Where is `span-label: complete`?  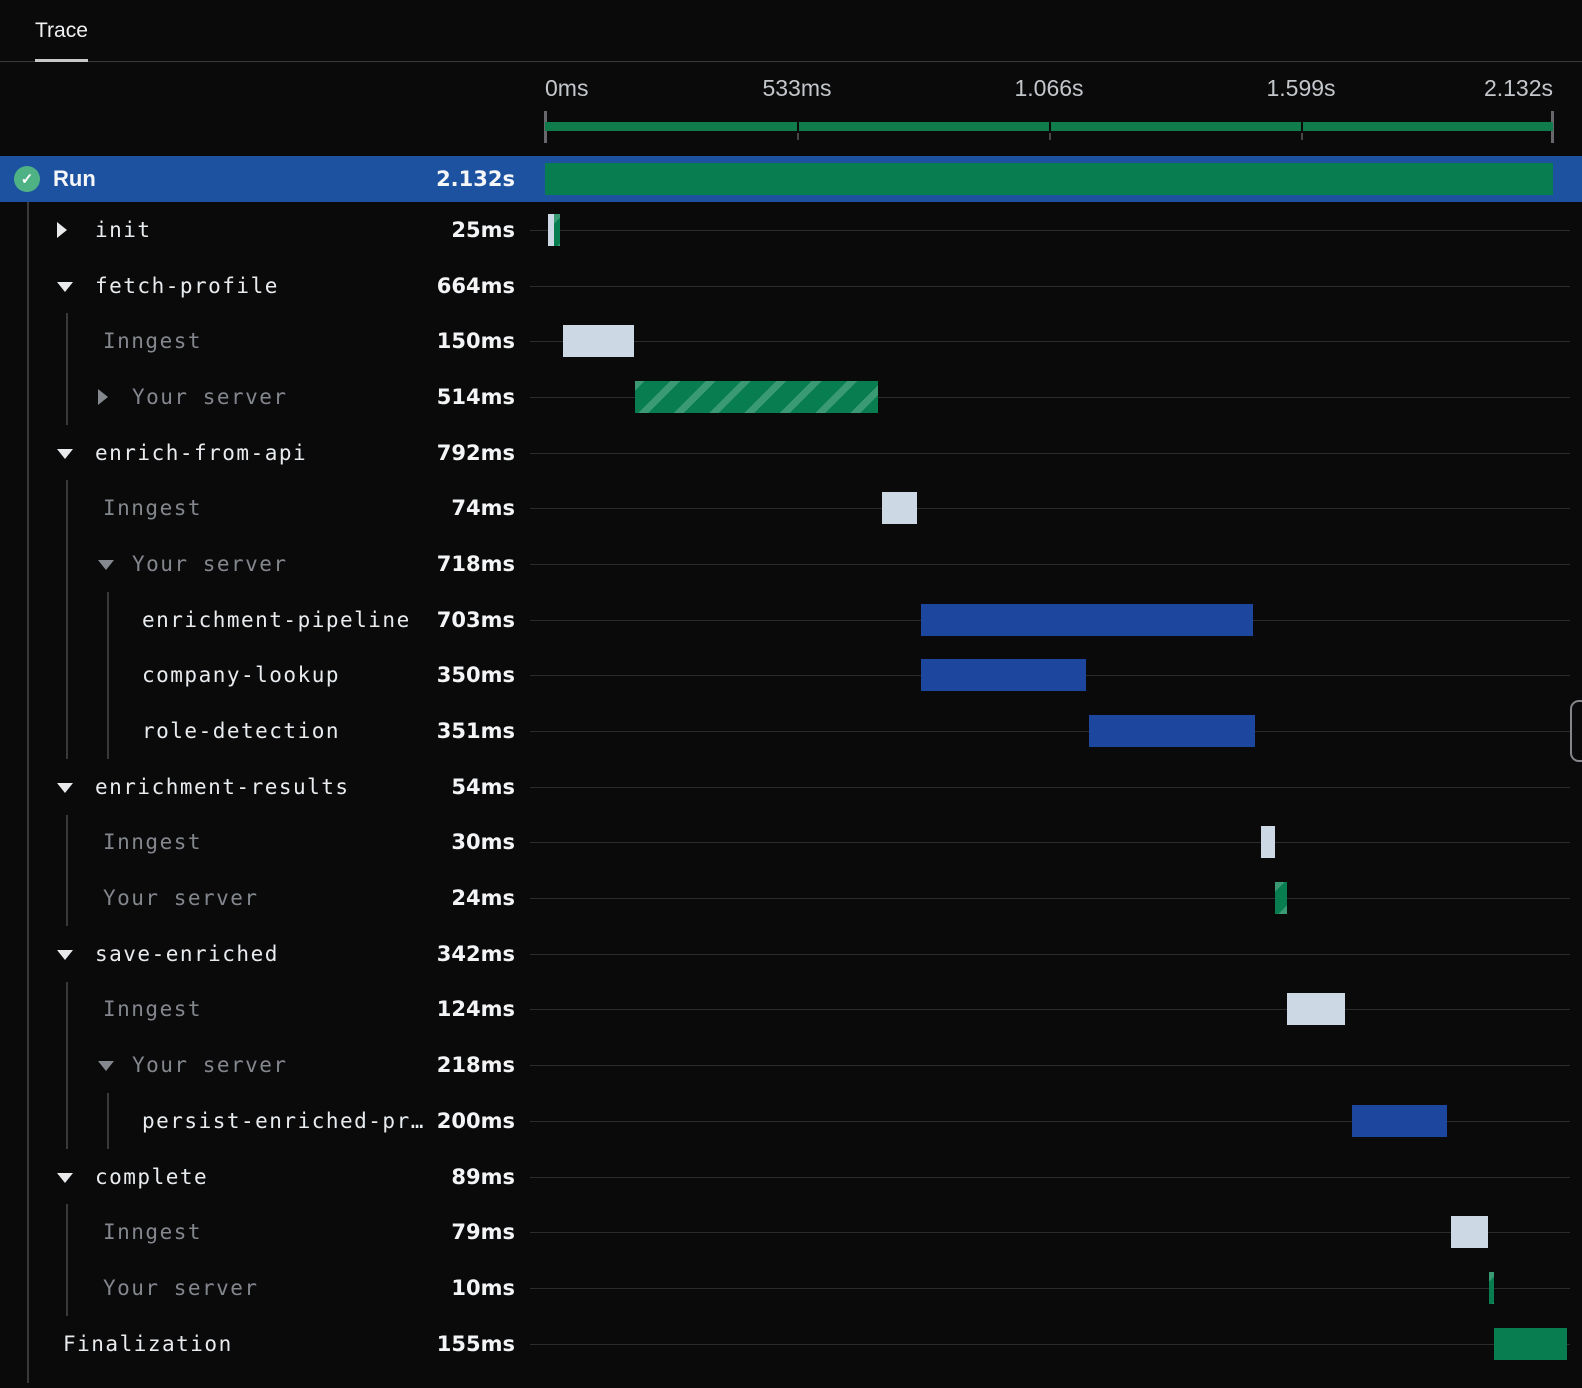 span-label: complete is located at coordinates (152, 1176).